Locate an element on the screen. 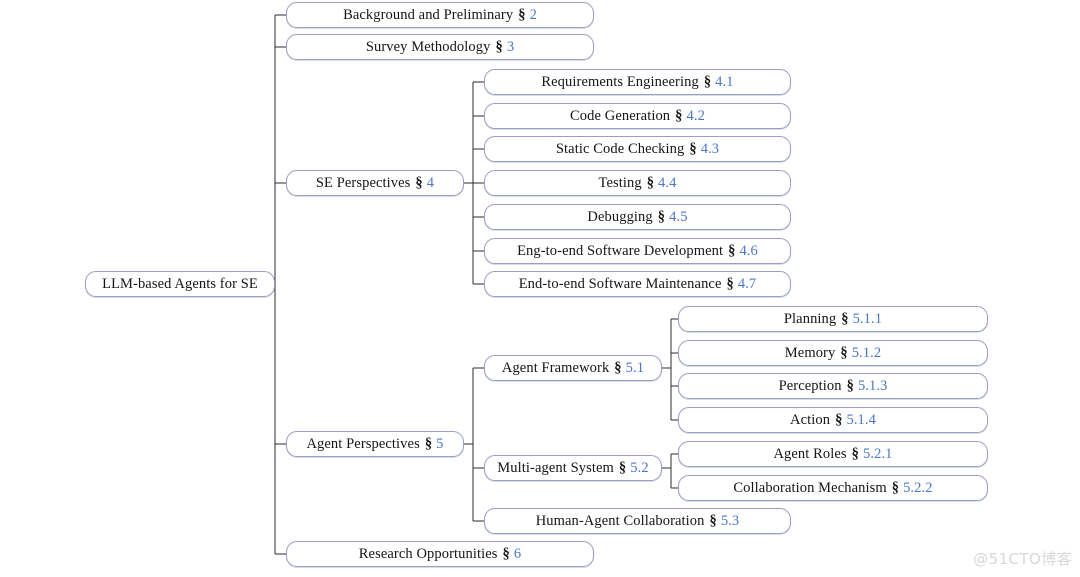  tree-node-se3: Static Code Checking § 4.3 is located at coordinates (637, 149).